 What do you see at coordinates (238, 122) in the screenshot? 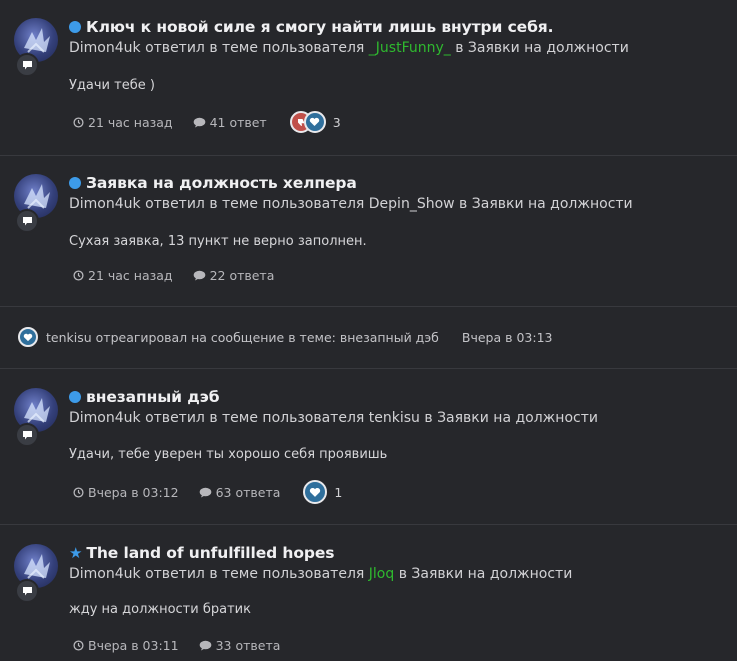
I see `replies-count: 41 ответ` at bounding box center [238, 122].